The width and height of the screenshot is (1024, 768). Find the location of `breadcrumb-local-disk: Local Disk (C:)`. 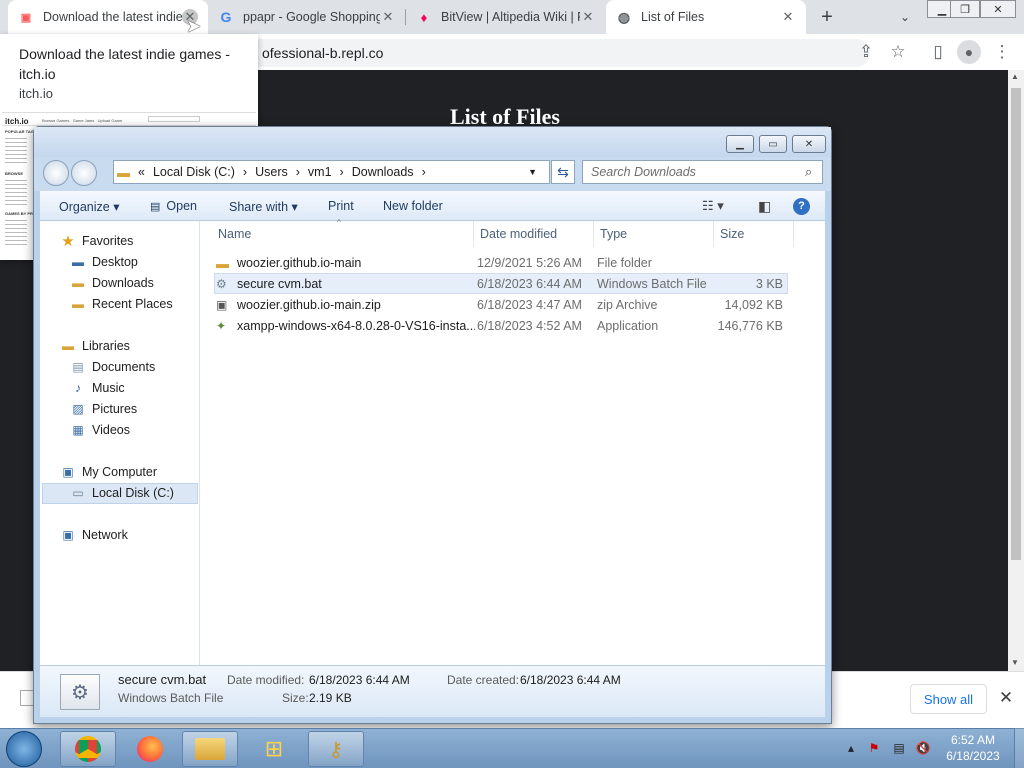

breadcrumb-local-disk: Local Disk (C:) is located at coordinates (194, 172).